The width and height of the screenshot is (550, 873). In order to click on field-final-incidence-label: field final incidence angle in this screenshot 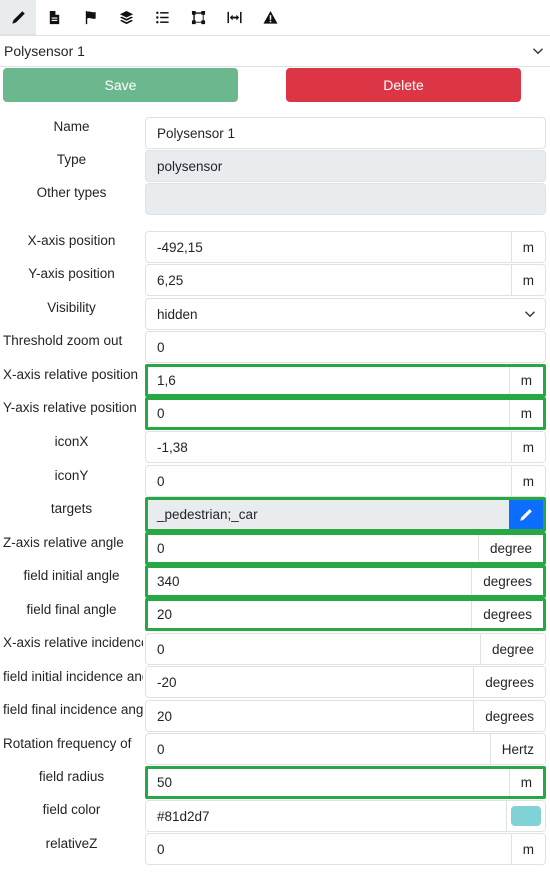, I will do `click(73, 709)`.